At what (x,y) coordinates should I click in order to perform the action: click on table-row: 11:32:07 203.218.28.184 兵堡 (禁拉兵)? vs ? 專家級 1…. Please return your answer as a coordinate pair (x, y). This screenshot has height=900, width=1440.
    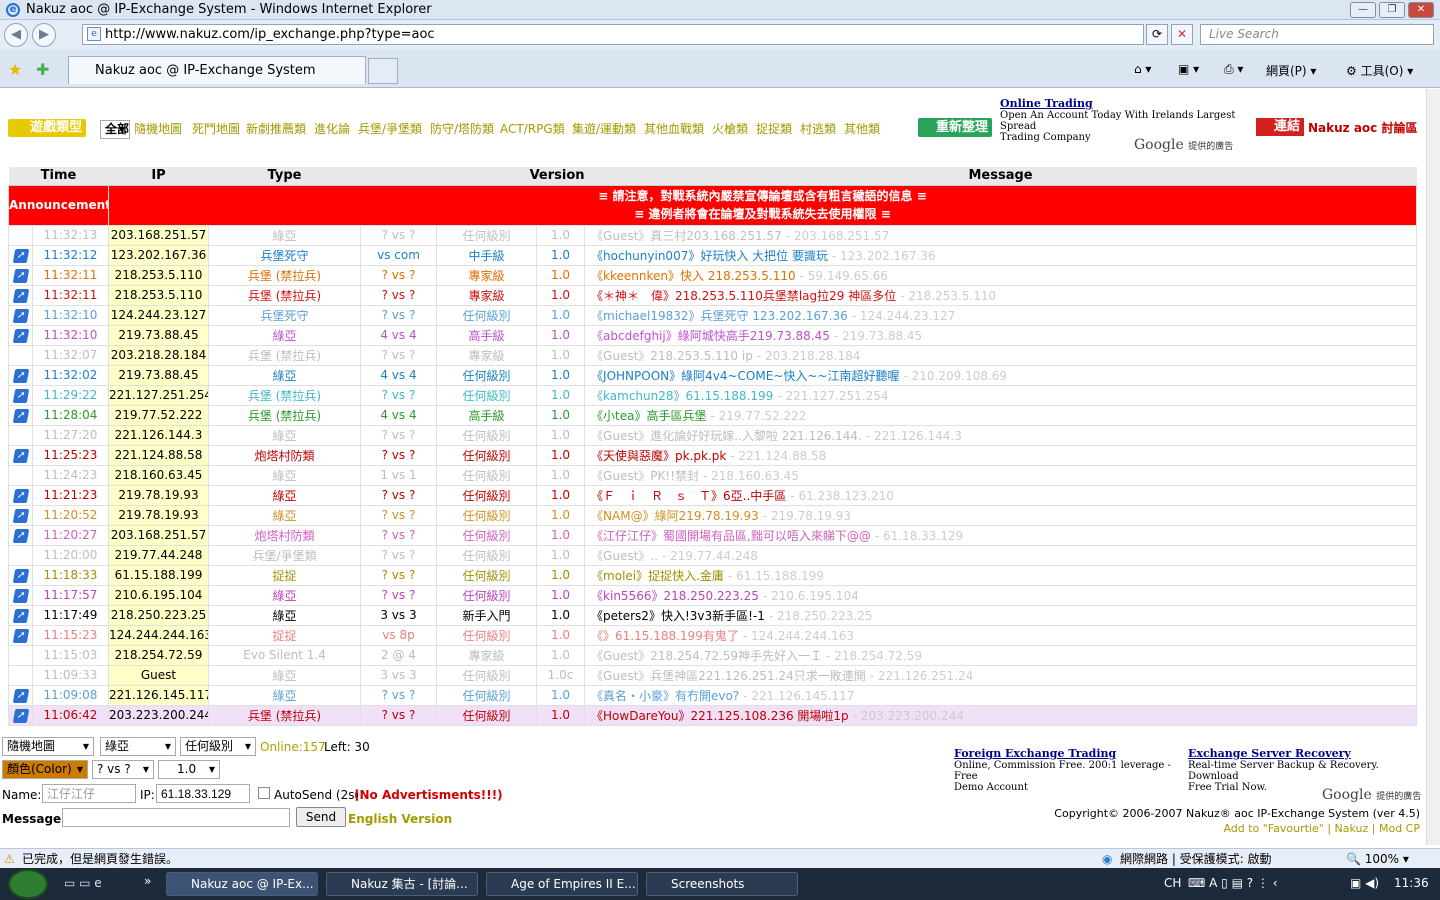
    Looking at the image, I should click on (713, 355).